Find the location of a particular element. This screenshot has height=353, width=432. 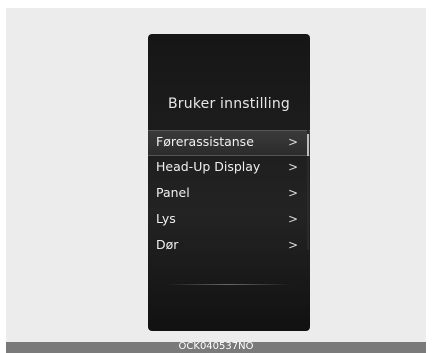

menu-item-forerassistanse: Førerassistanse > is located at coordinates (229, 143).